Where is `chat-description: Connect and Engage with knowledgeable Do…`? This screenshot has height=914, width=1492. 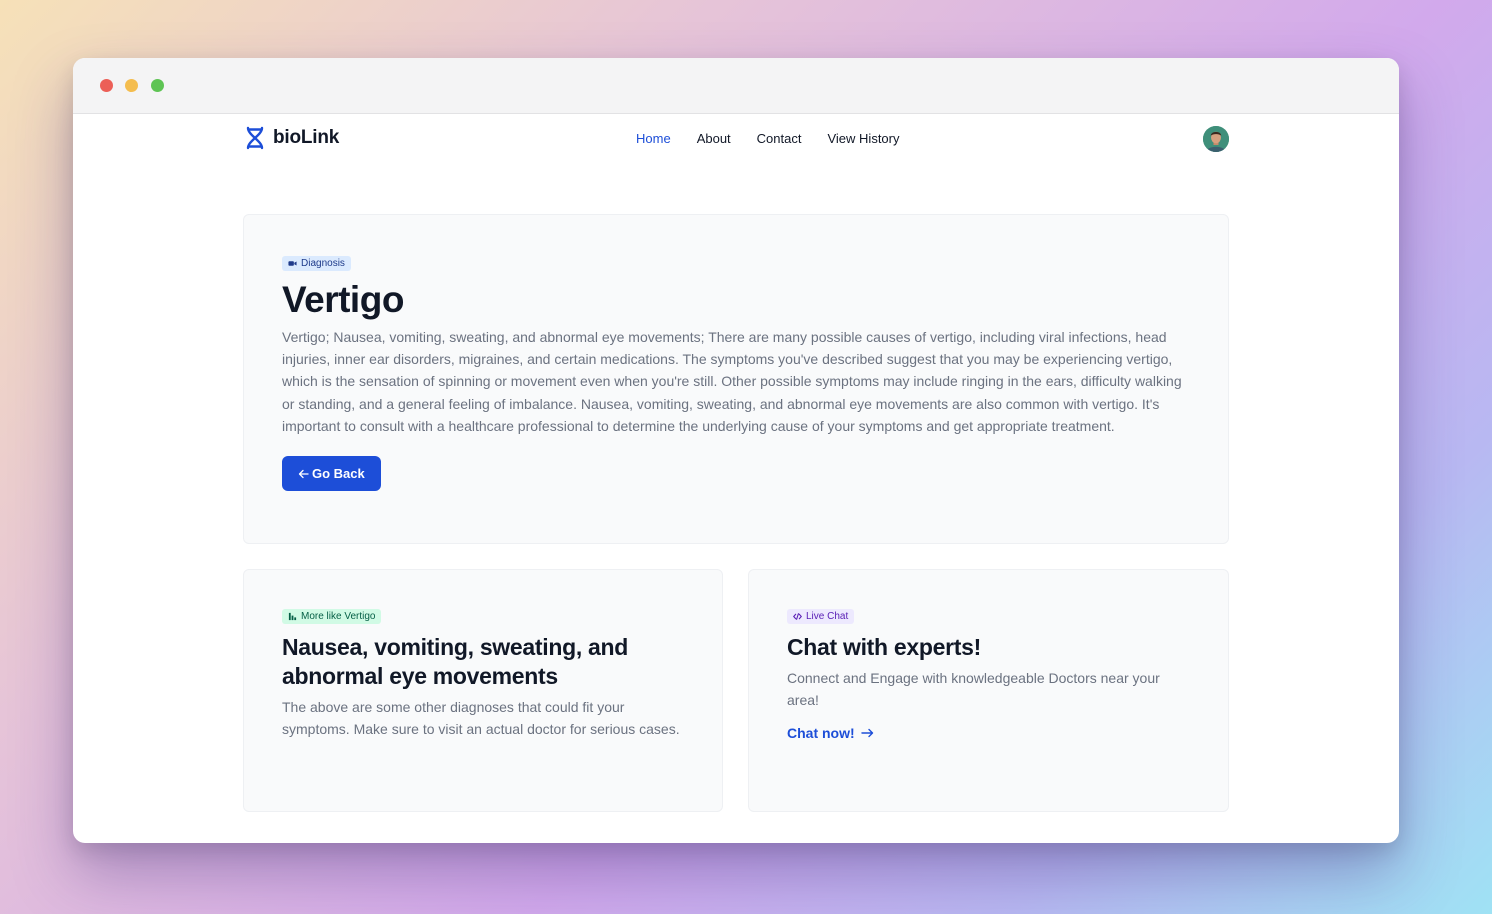
chat-description: Connect and Engage with knowledgeable Do… is located at coordinates (973, 689).